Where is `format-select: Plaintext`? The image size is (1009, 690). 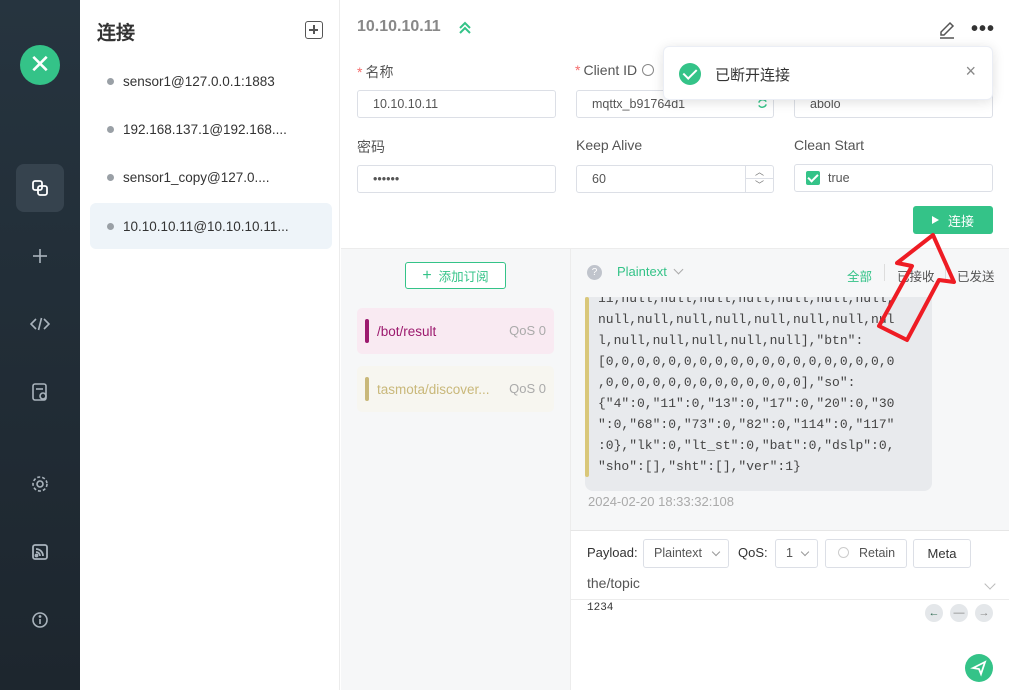 format-select: Plaintext is located at coordinates (650, 271).